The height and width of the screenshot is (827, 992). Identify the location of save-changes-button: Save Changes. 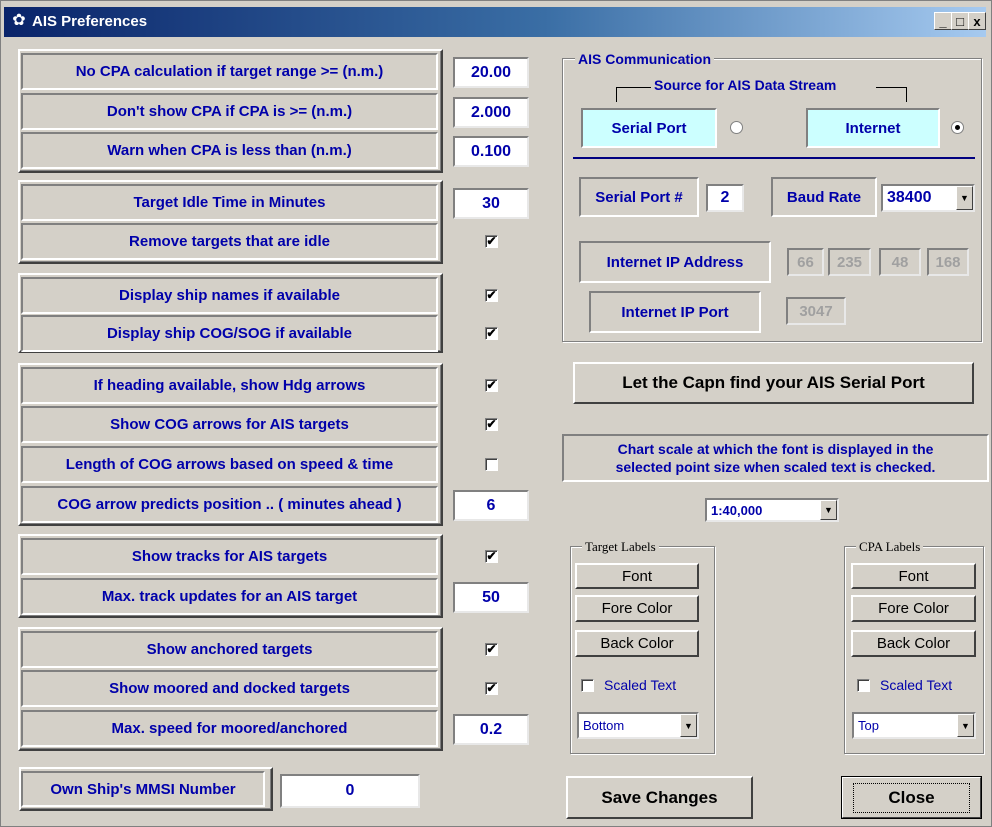
(659, 797).